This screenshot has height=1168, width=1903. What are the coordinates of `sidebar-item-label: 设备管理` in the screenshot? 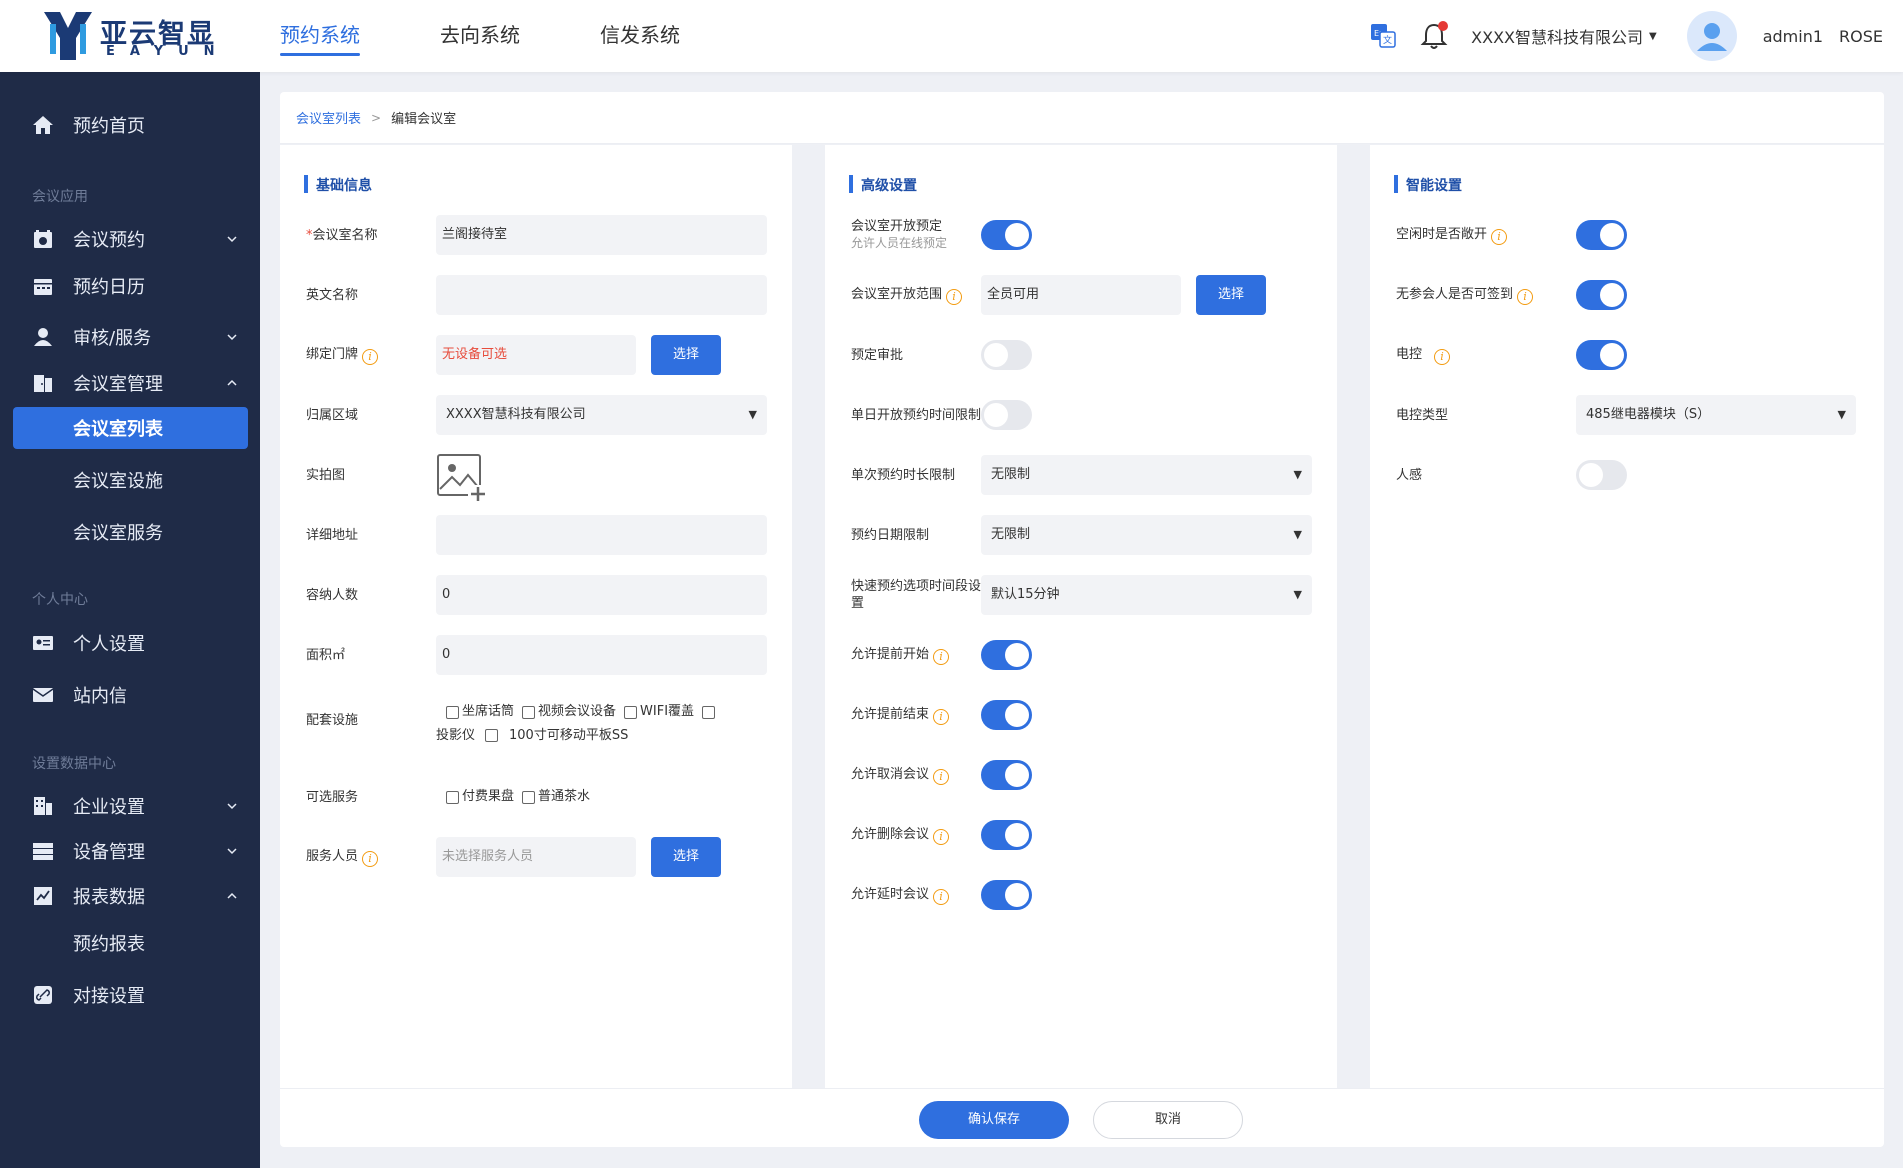 It's located at (109, 852).